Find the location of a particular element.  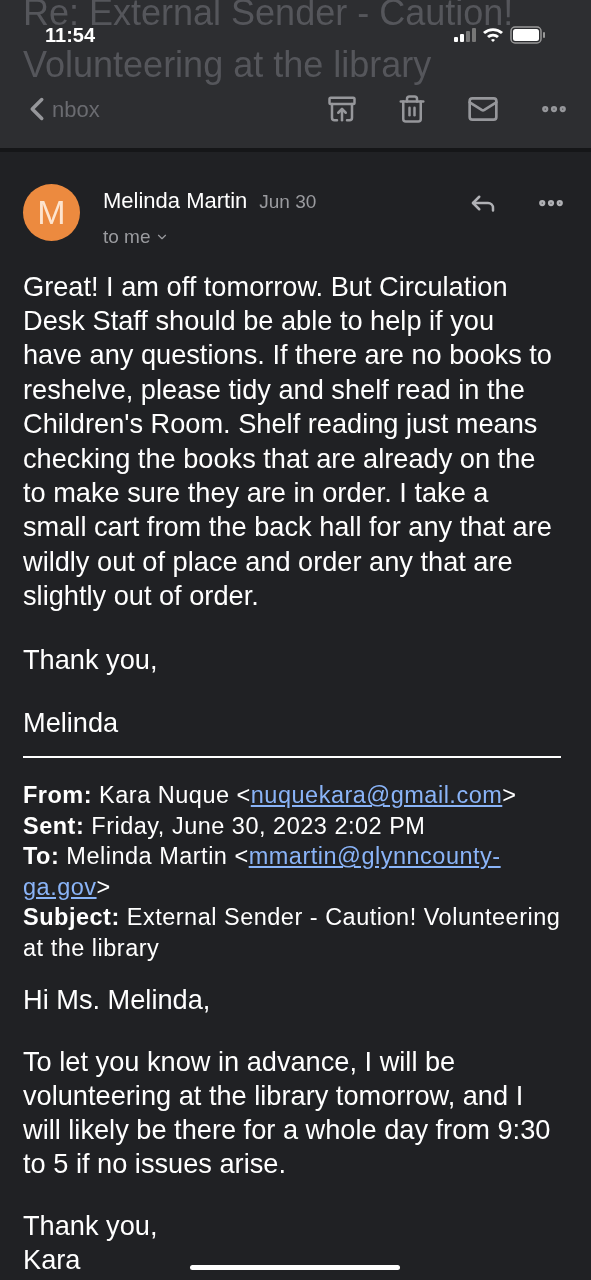

email-link: nuquekara@gmail.com is located at coordinates (376, 795).